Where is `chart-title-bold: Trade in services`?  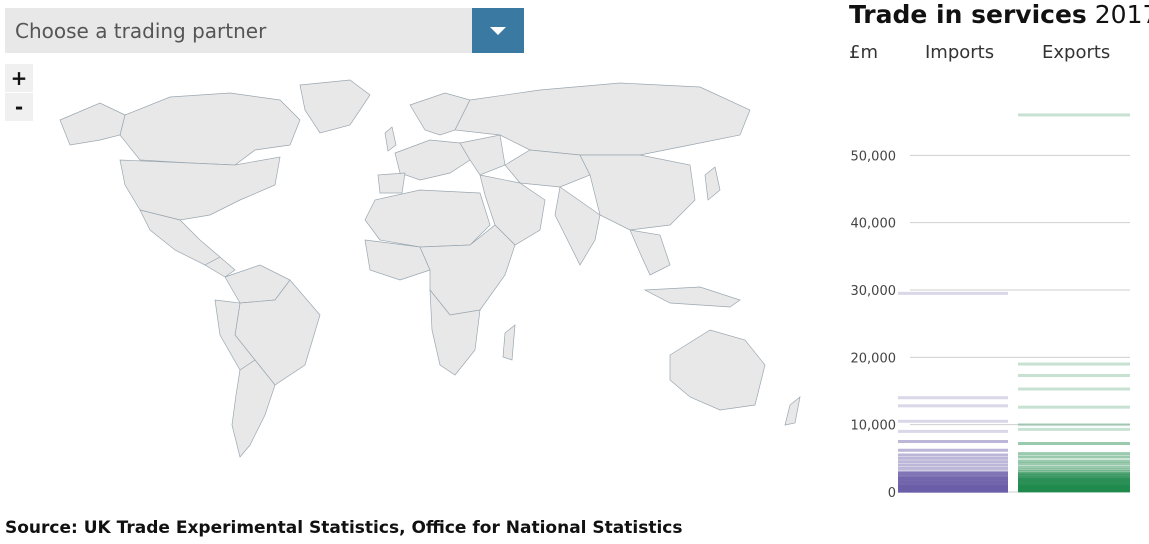 chart-title-bold: Trade in services is located at coordinates (968, 14).